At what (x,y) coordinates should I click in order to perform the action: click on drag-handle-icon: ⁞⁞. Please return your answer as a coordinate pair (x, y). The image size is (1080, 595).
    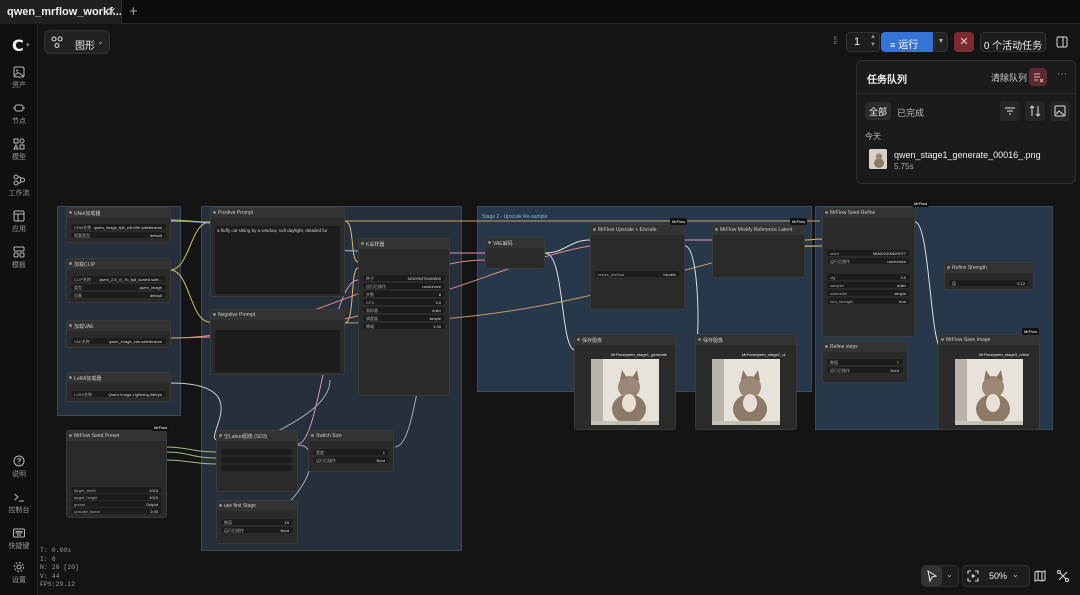
    Looking at the image, I should click on (835, 41).